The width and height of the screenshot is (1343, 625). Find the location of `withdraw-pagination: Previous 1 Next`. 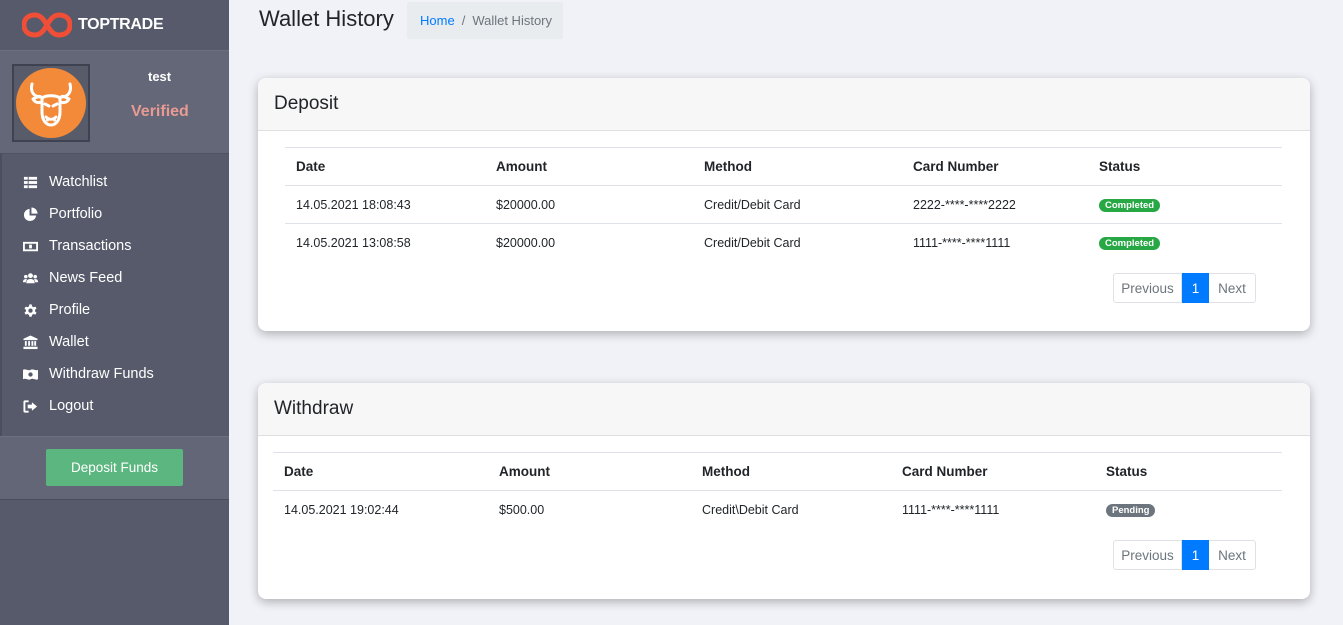

withdraw-pagination: Previous 1 Next is located at coordinates (1184, 555).